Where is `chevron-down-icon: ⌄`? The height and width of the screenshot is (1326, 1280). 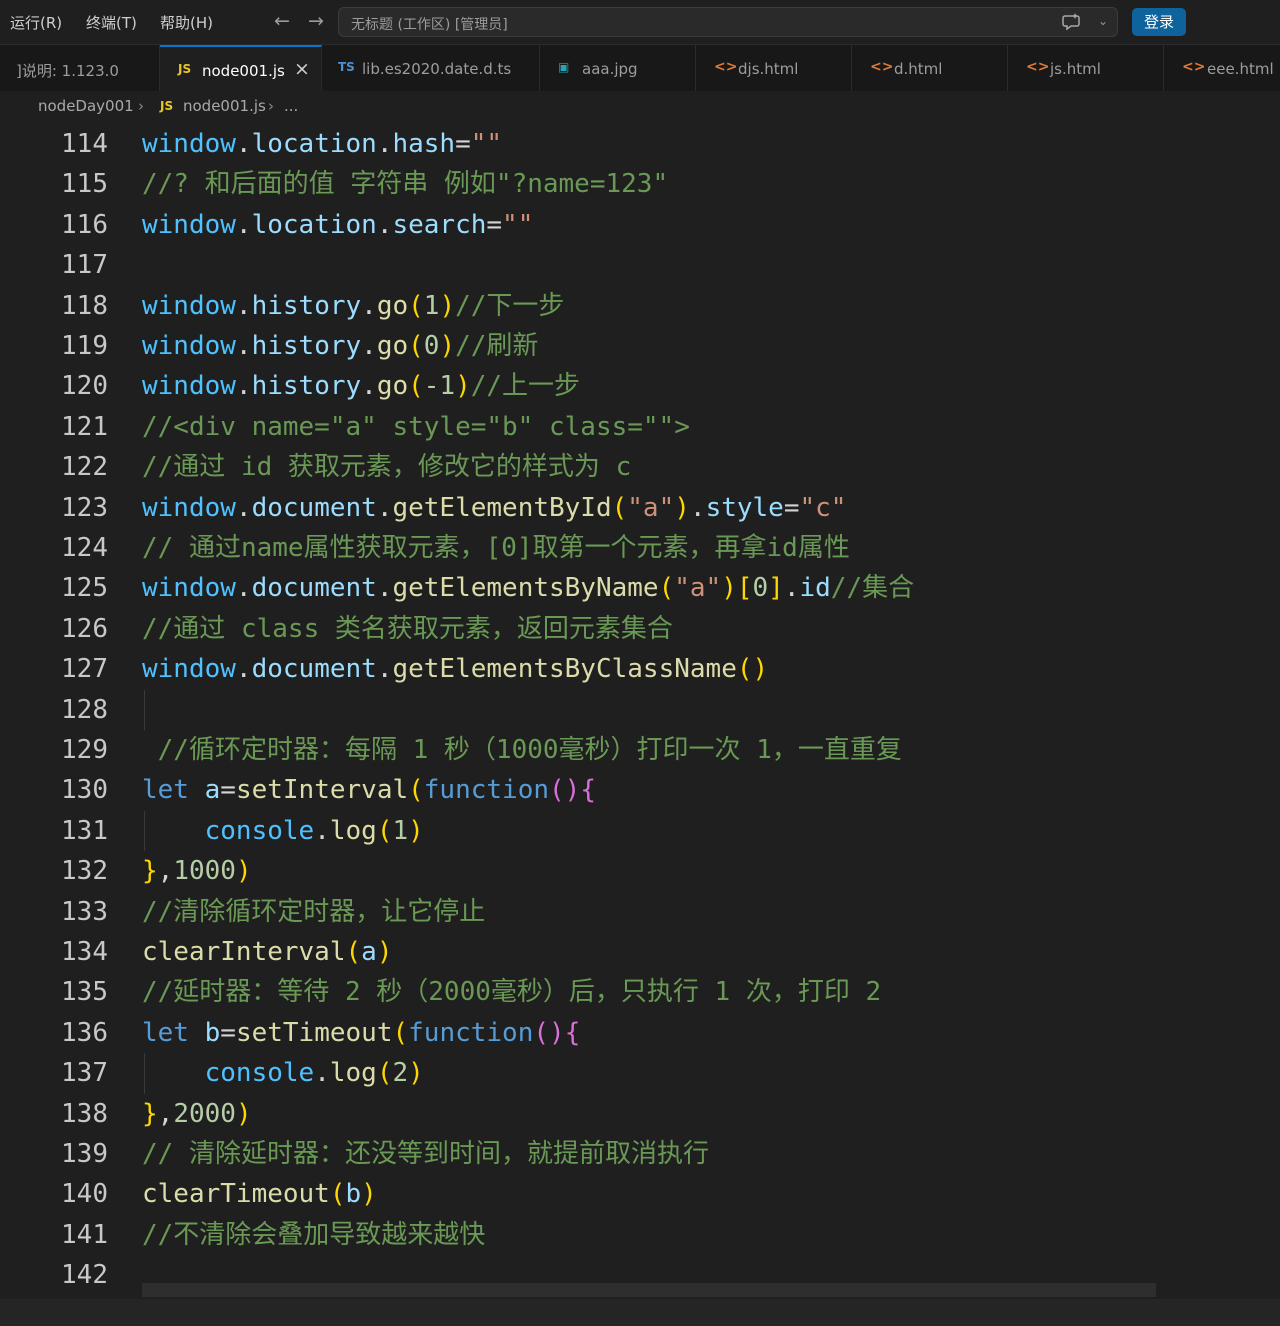
chevron-down-icon: ⌄ is located at coordinates (1103, 21).